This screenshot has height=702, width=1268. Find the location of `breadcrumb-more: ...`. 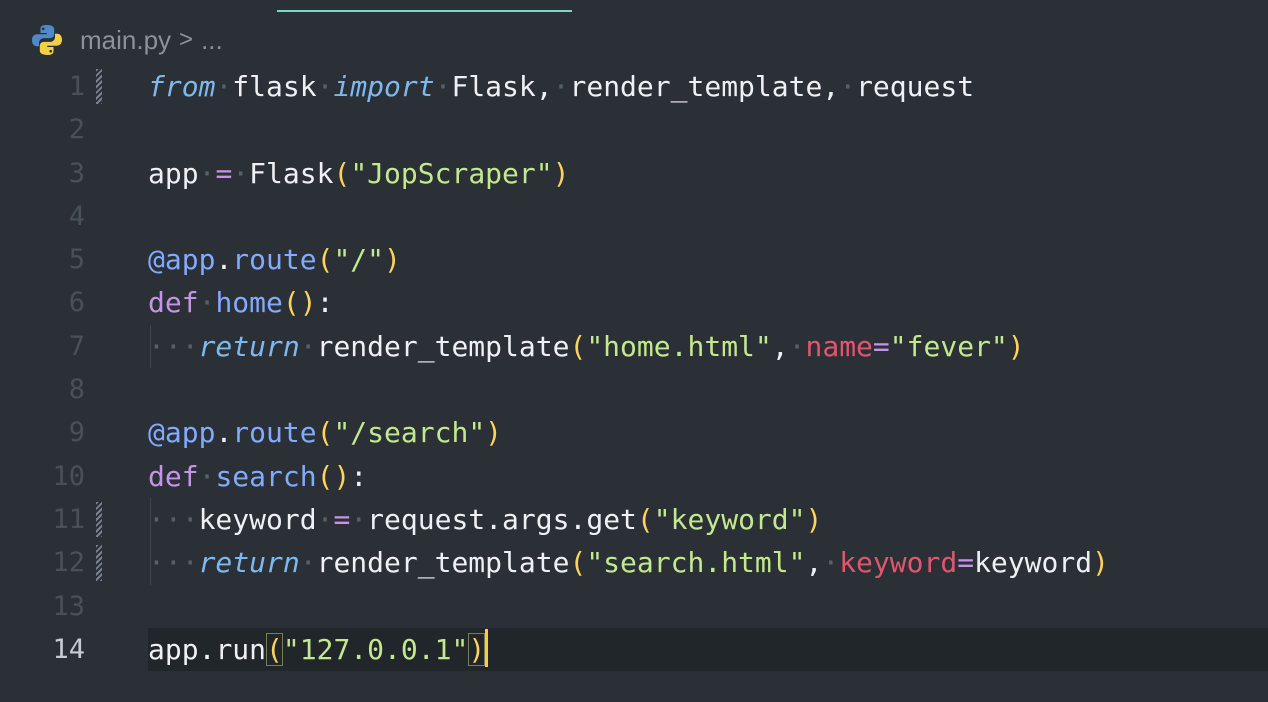

breadcrumb-more: ... is located at coordinates (212, 40).